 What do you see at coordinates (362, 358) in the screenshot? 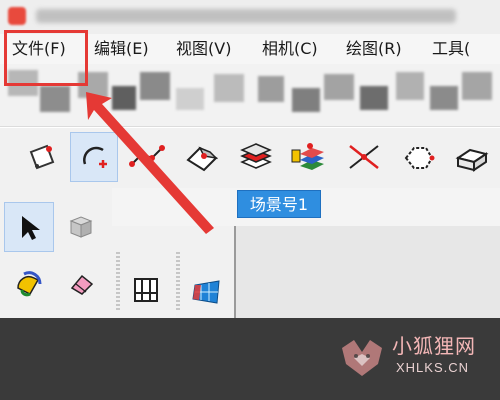
I see `fox-logo-icon` at bounding box center [362, 358].